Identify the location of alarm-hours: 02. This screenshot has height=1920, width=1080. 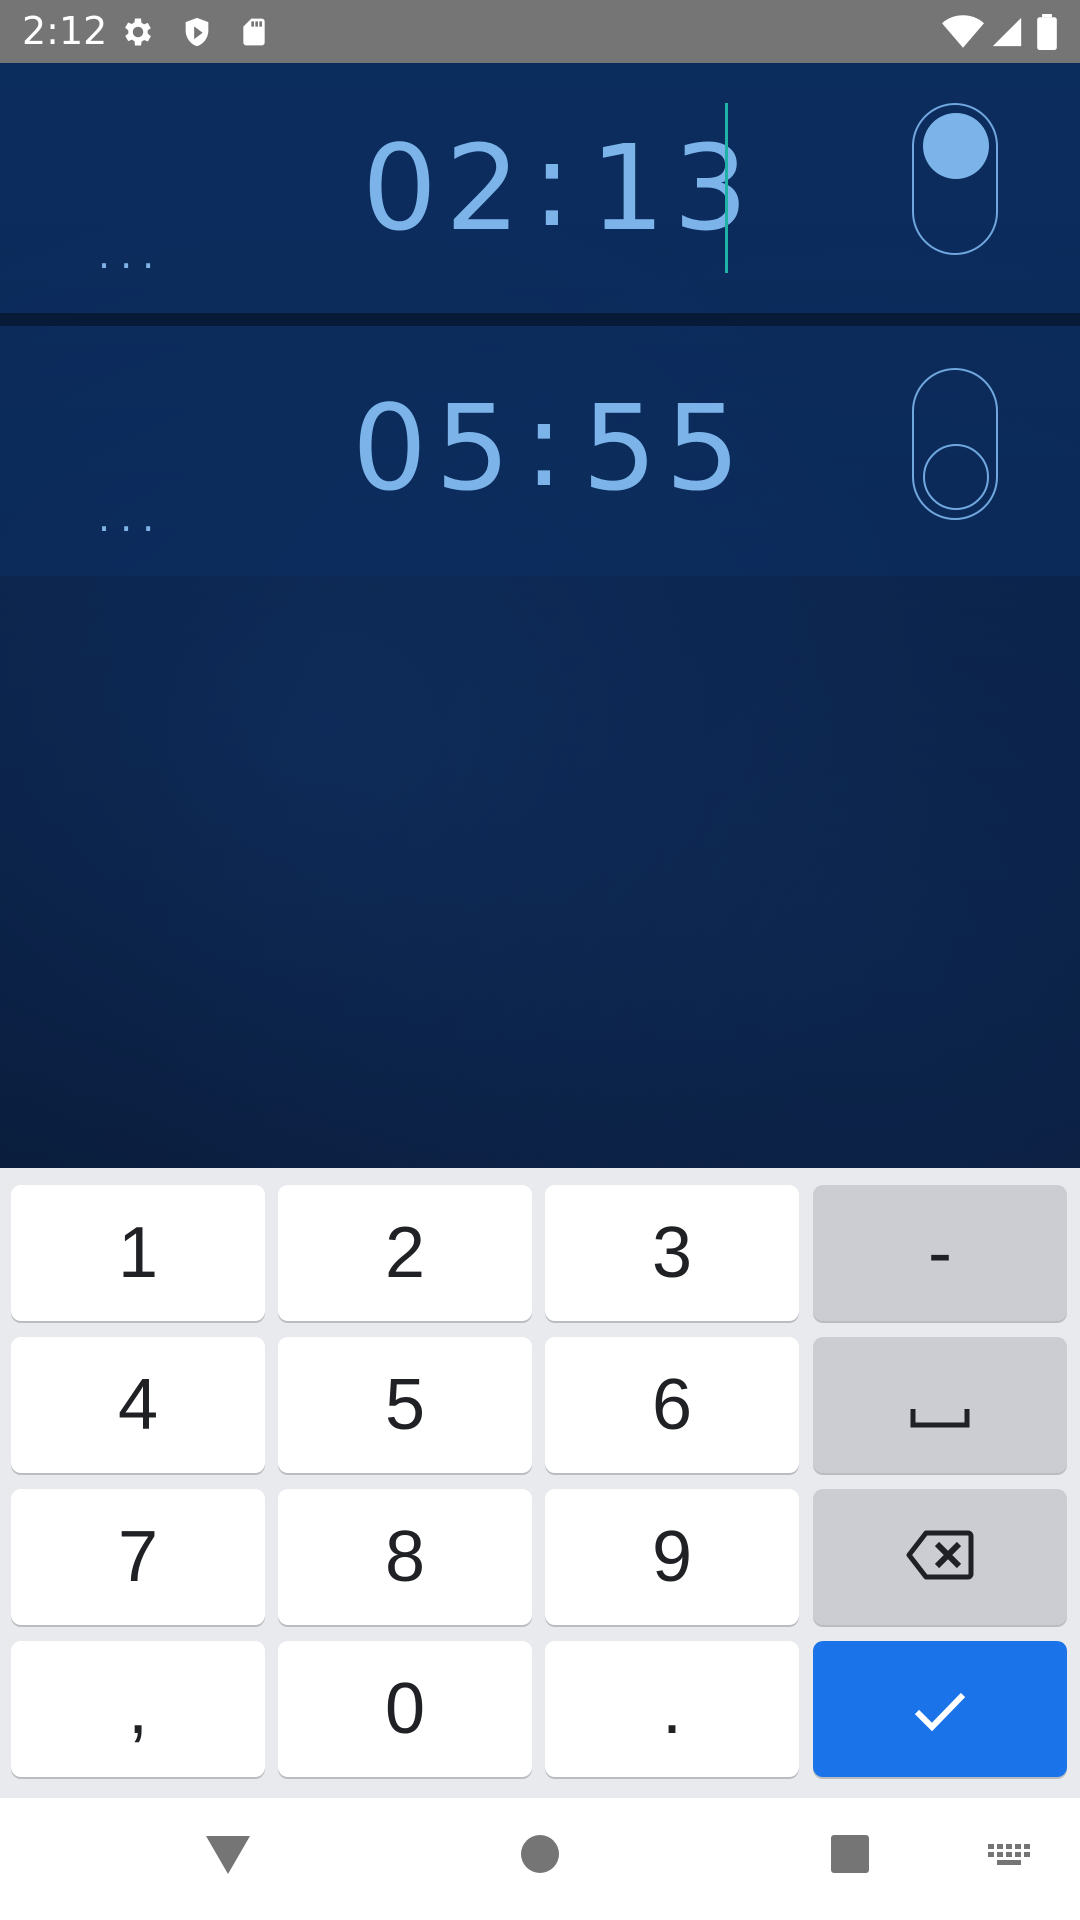
(445, 188).